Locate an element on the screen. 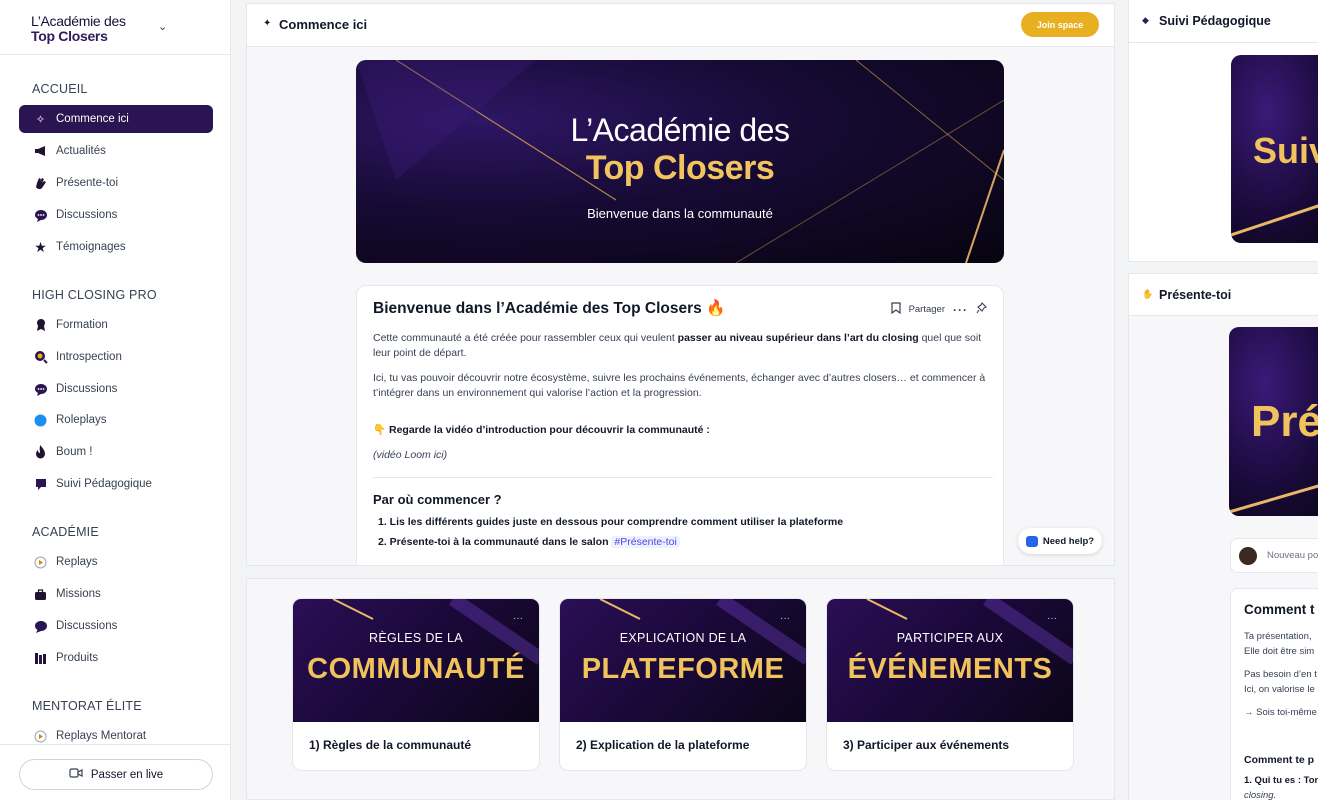  panel-title: Présente-toi is located at coordinates (1195, 295).